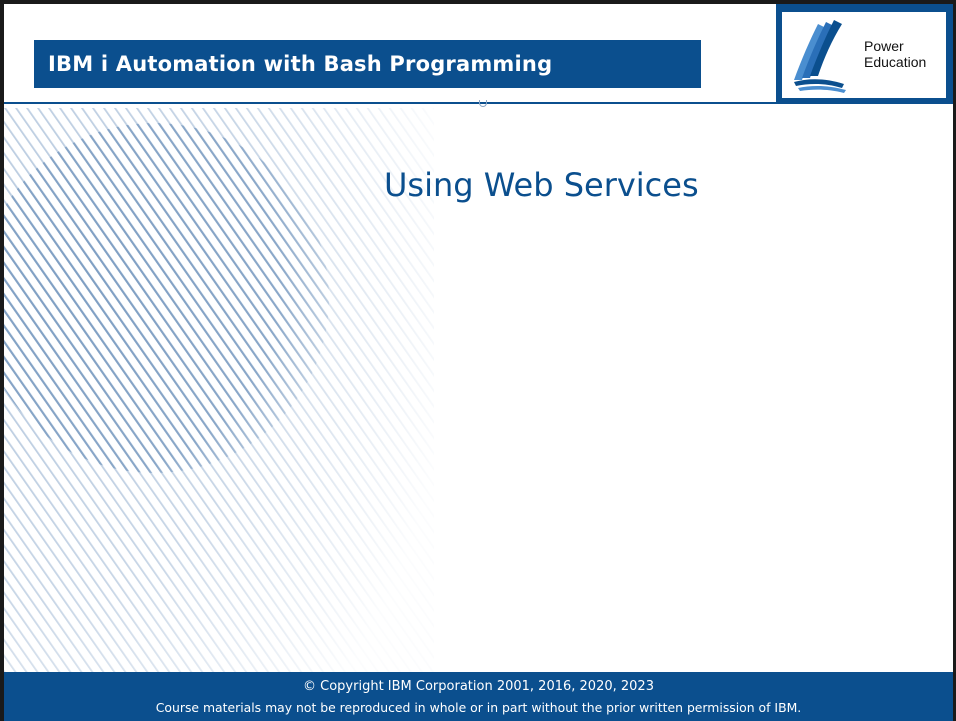 The image size is (956, 721). What do you see at coordinates (300, 64) in the screenshot?
I see `course-title: IBM i Automation with Bash Programming` at bounding box center [300, 64].